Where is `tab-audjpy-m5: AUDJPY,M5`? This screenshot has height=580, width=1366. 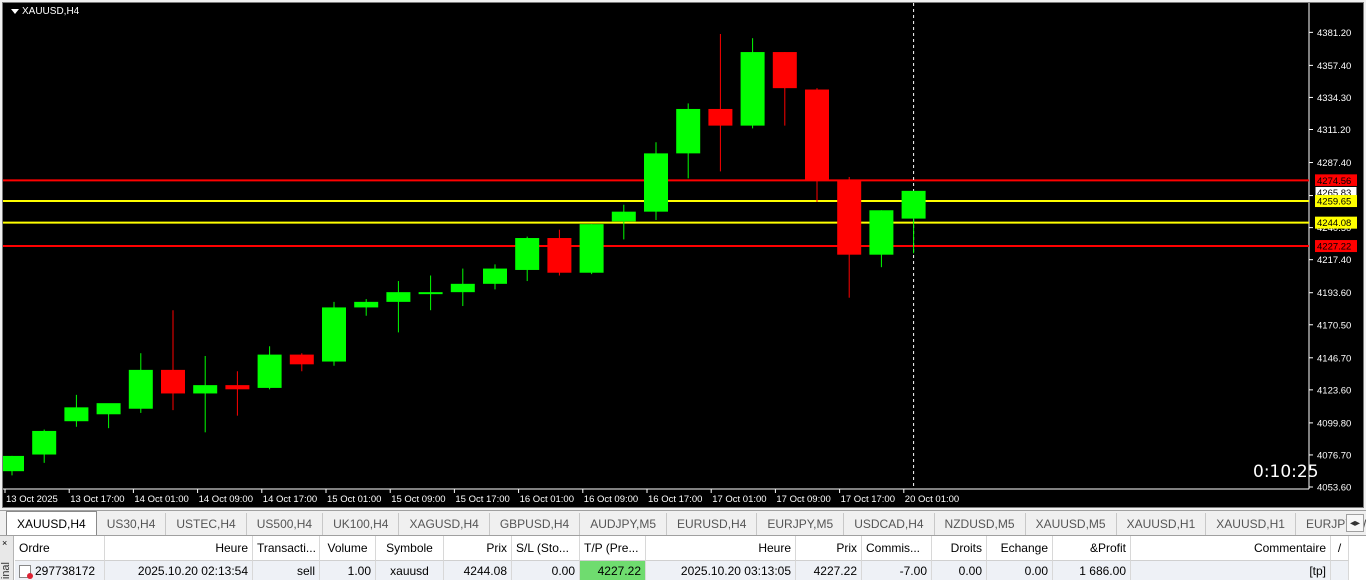
tab-audjpy-m5: AUDJPY,M5 is located at coordinates (624, 524).